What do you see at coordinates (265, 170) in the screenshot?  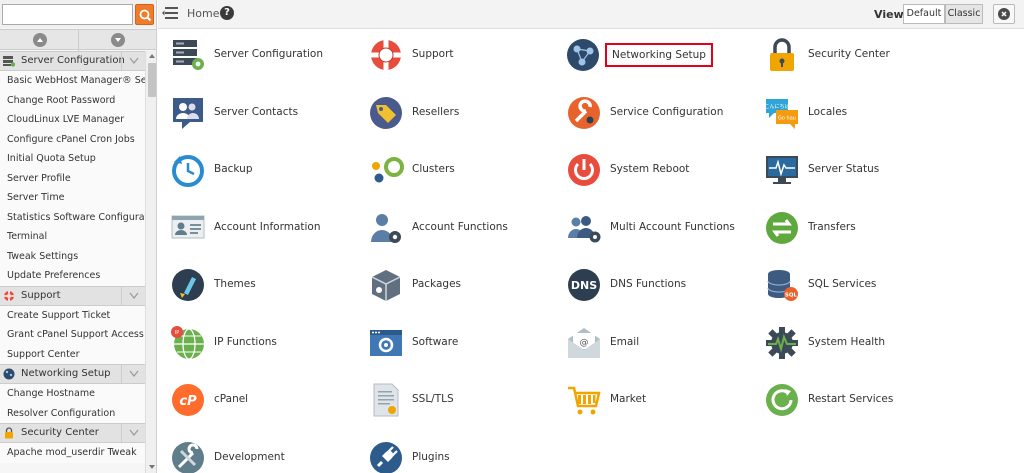 I see `tile-backup: Backup` at bounding box center [265, 170].